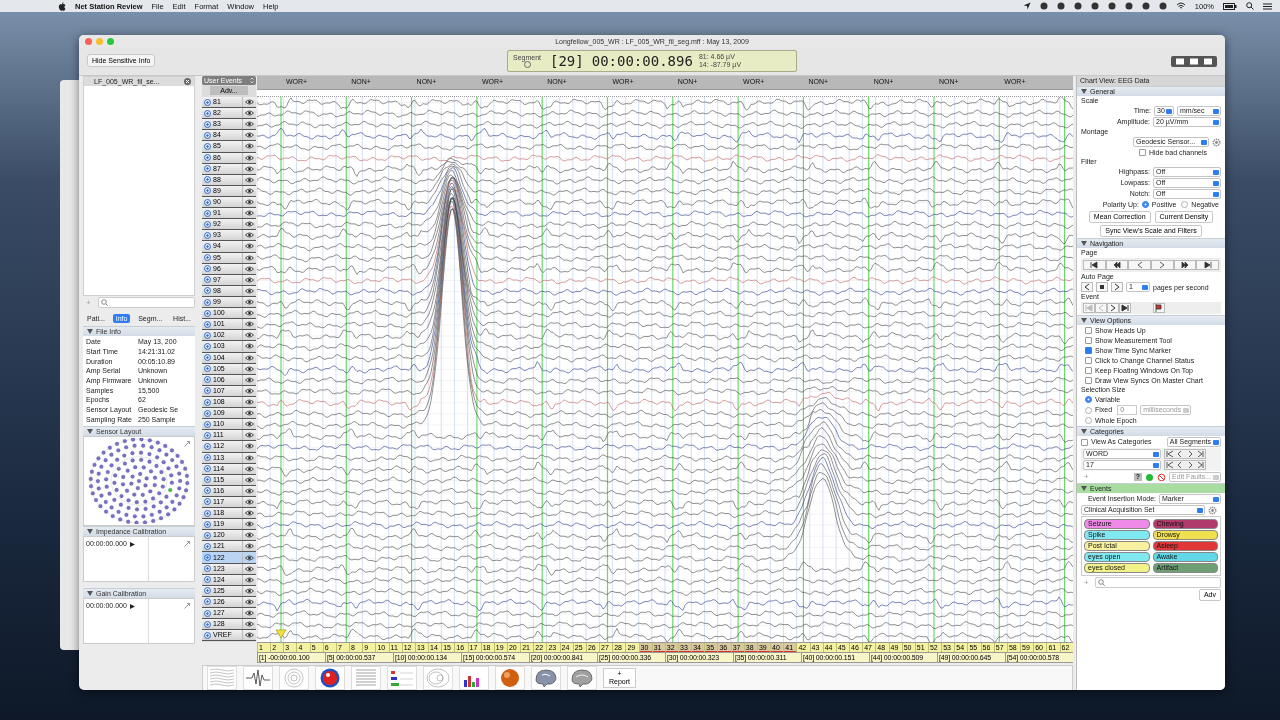 This screenshot has width=1280, height=720. Describe the element at coordinates (1230, 6) in the screenshot. I see `battery-icon` at that location.